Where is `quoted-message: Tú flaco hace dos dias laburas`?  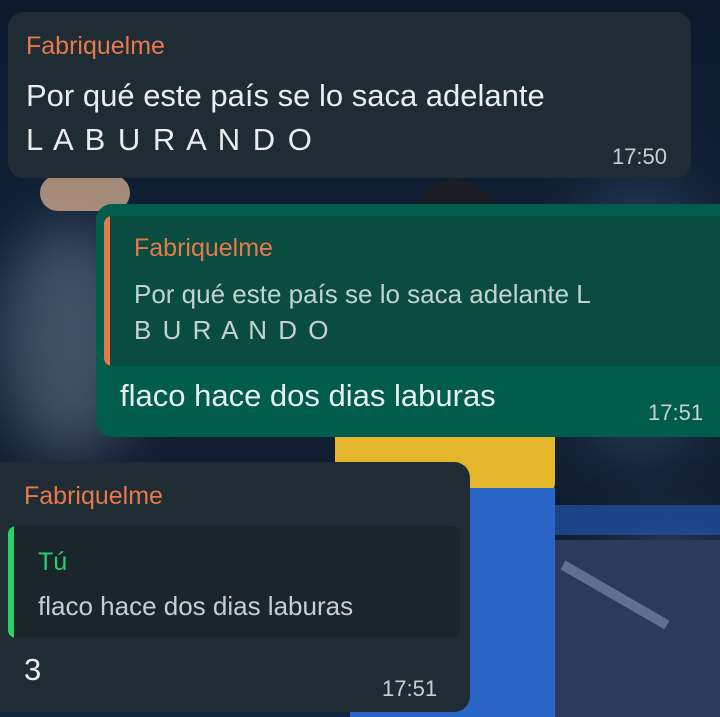
quoted-message: Tú flaco hace dos dias laburas is located at coordinates (234, 582).